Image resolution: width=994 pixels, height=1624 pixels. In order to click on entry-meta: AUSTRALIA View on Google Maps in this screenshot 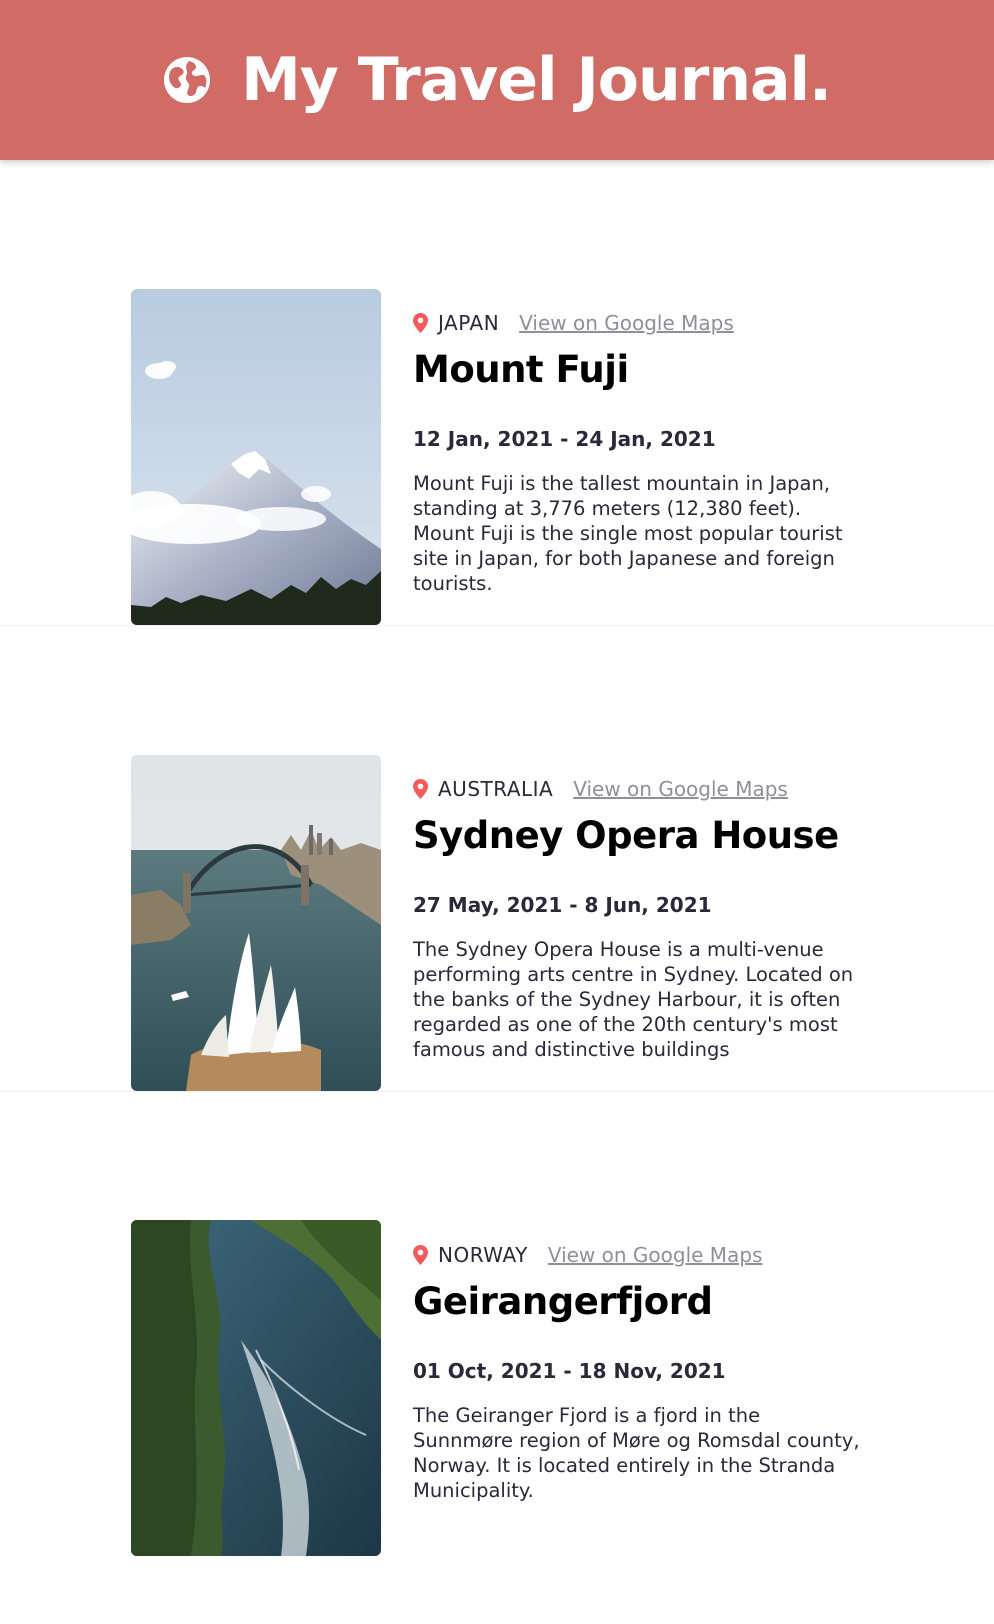, I will do `click(638, 789)`.